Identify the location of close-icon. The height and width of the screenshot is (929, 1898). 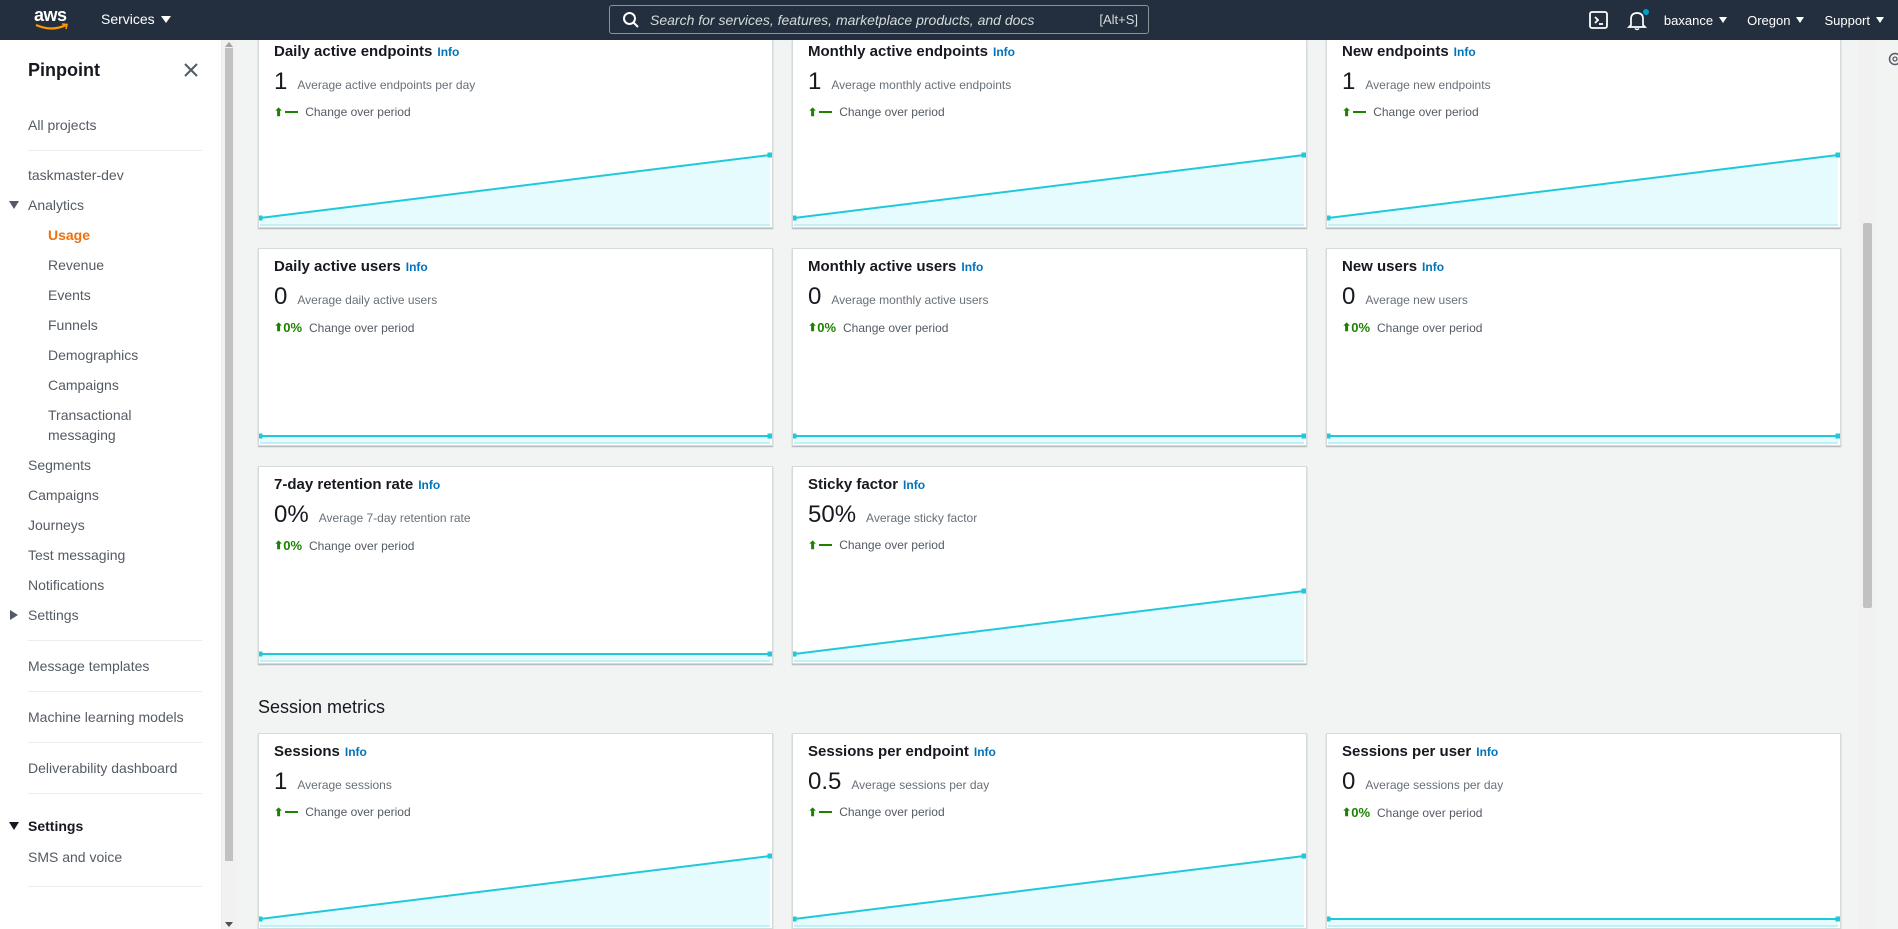
(191, 70).